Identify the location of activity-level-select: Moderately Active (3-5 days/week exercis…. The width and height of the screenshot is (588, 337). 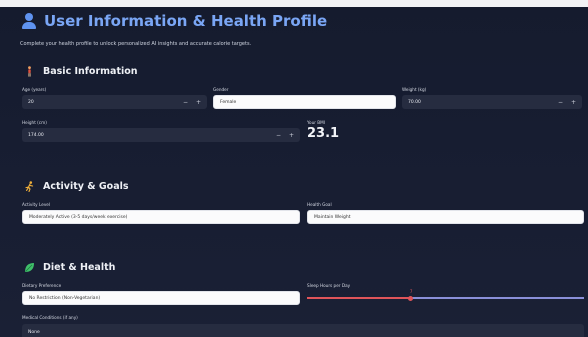
(161, 217).